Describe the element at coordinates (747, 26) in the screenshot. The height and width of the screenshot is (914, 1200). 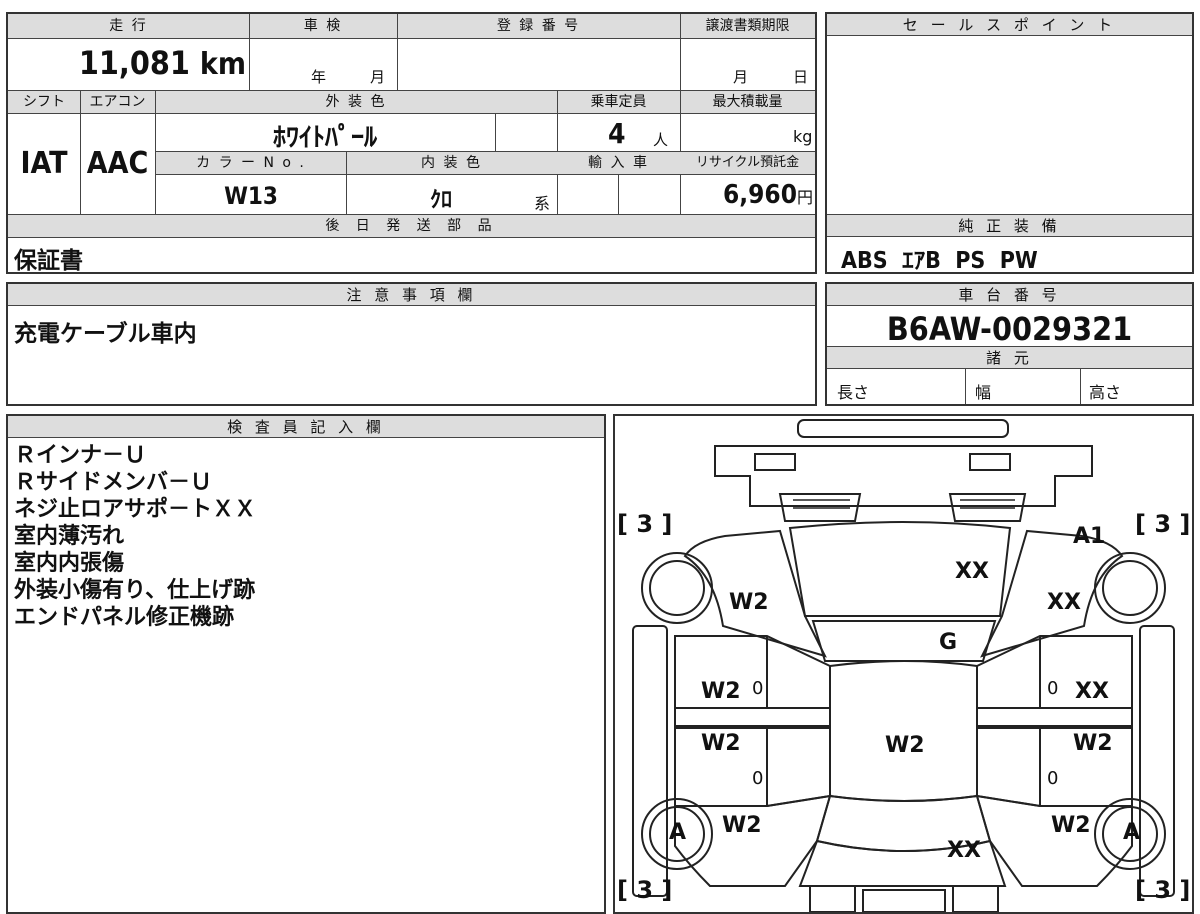
I see `transfer-deadline-label: 譲渡書類期限` at that location.